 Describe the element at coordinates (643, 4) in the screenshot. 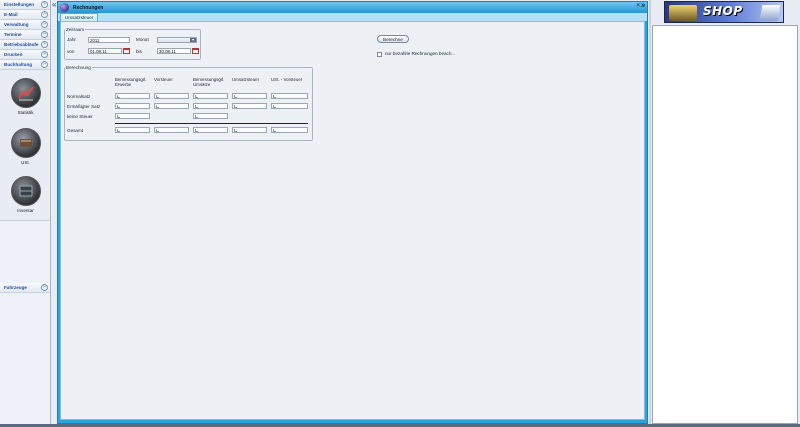

I see `collapse-right-button: »` at that location.